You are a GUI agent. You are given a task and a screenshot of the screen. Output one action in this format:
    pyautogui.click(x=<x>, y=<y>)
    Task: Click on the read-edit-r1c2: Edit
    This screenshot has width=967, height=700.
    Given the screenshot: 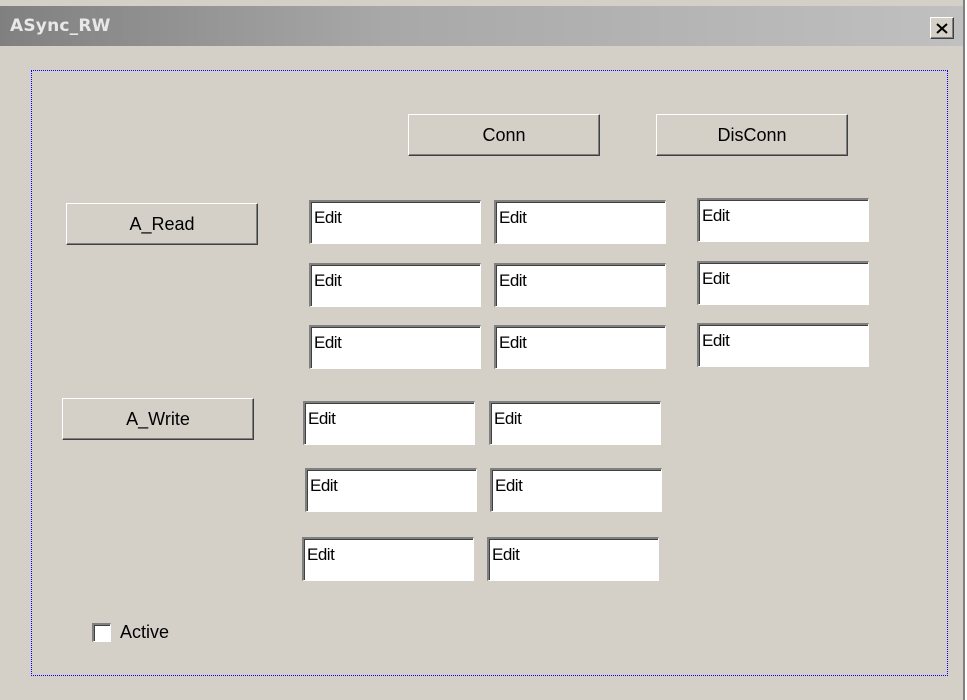 What is the action you would take?
    pyautogui.click(x=580, y=222)
    